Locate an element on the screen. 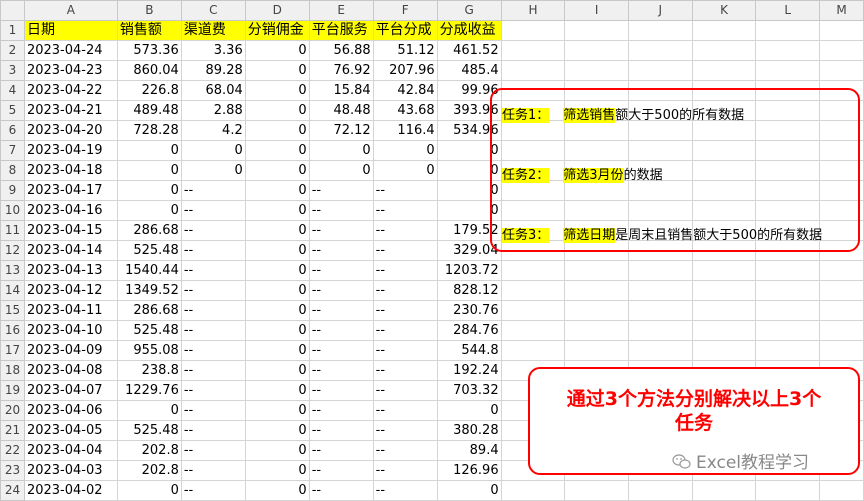 The height and width of the screenshot is (501, 864). table-cell: 2023-04-07 is located at coordinates (70, 390).